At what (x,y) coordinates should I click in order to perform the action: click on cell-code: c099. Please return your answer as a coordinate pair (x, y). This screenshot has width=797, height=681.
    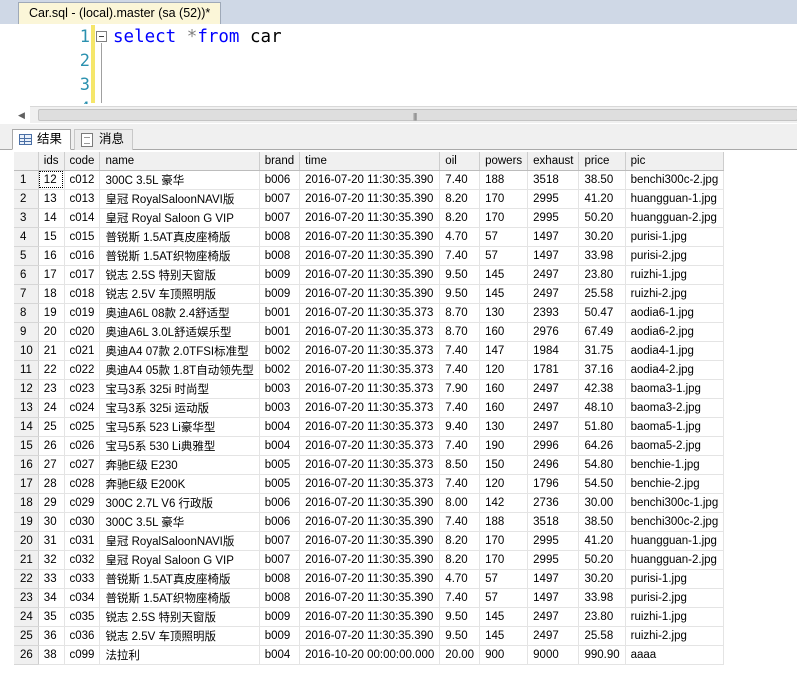
    Looking at the image, I should click on (82, 655).